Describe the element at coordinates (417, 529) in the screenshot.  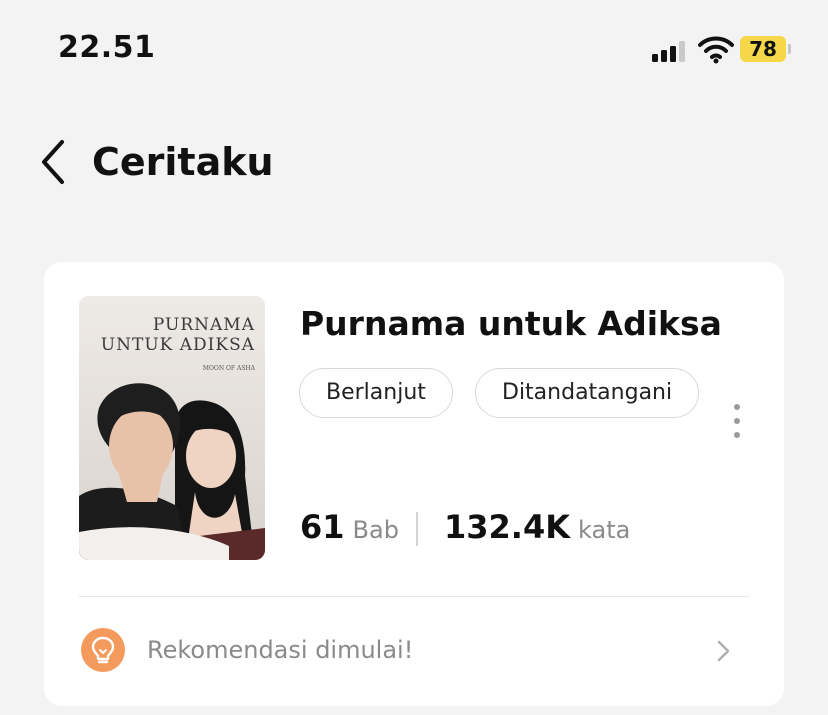
I see `stat-divider` at that location.